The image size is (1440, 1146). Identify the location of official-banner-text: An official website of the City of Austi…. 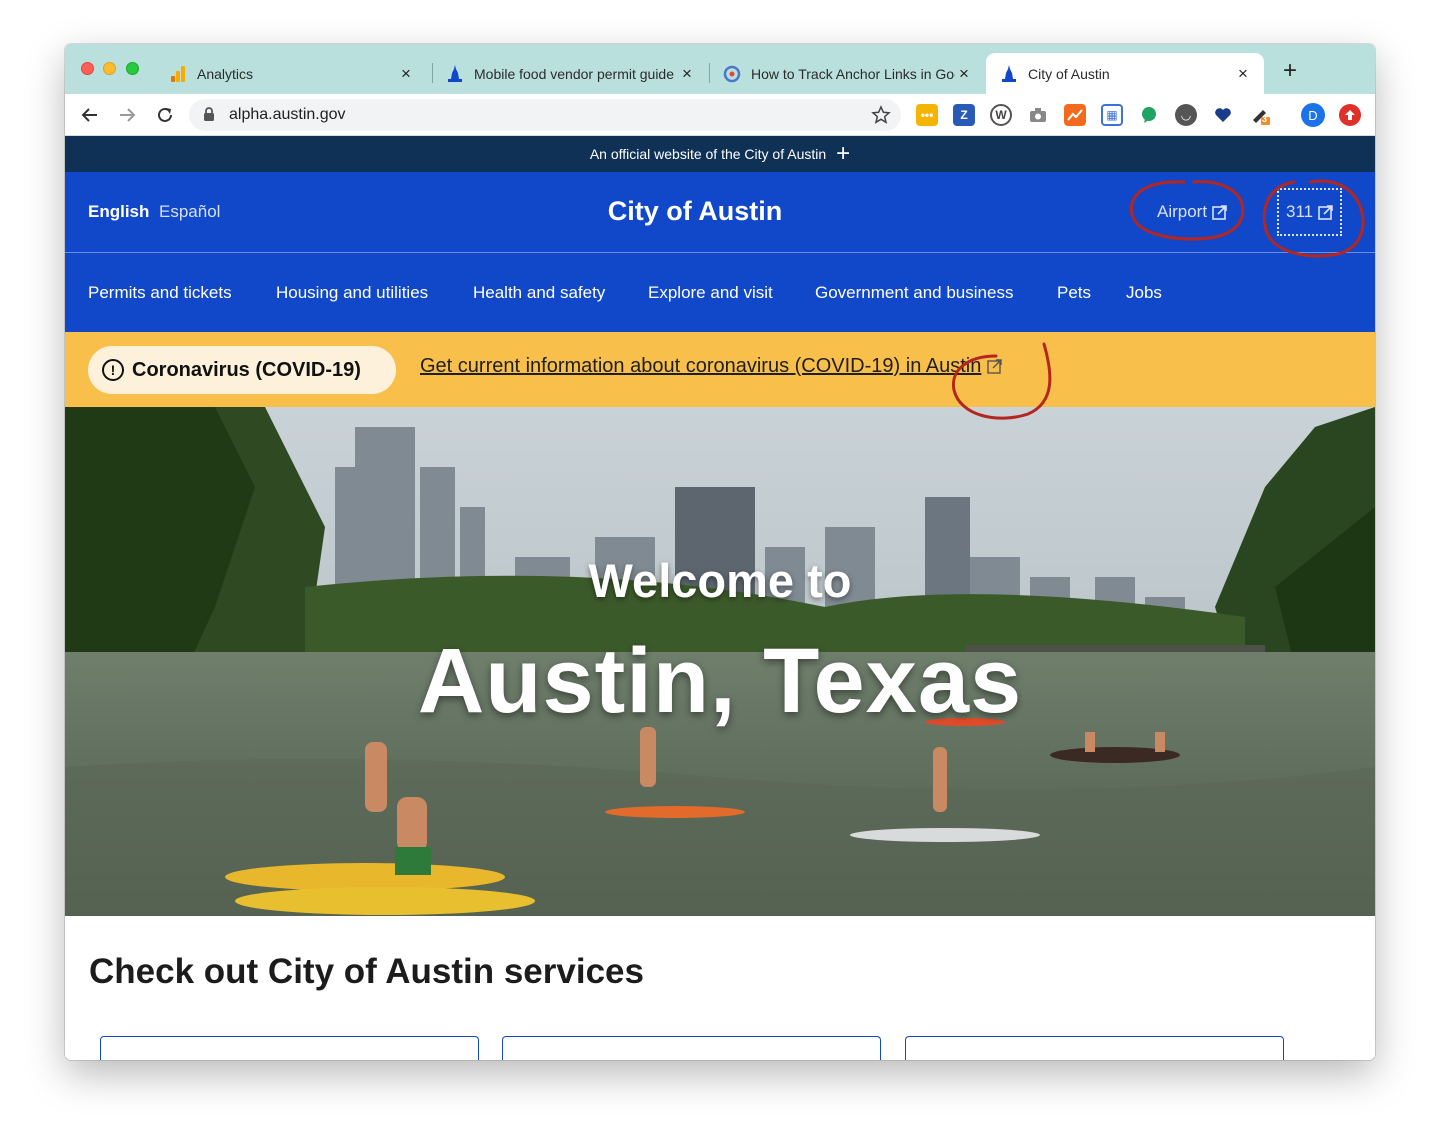
(708, 154).